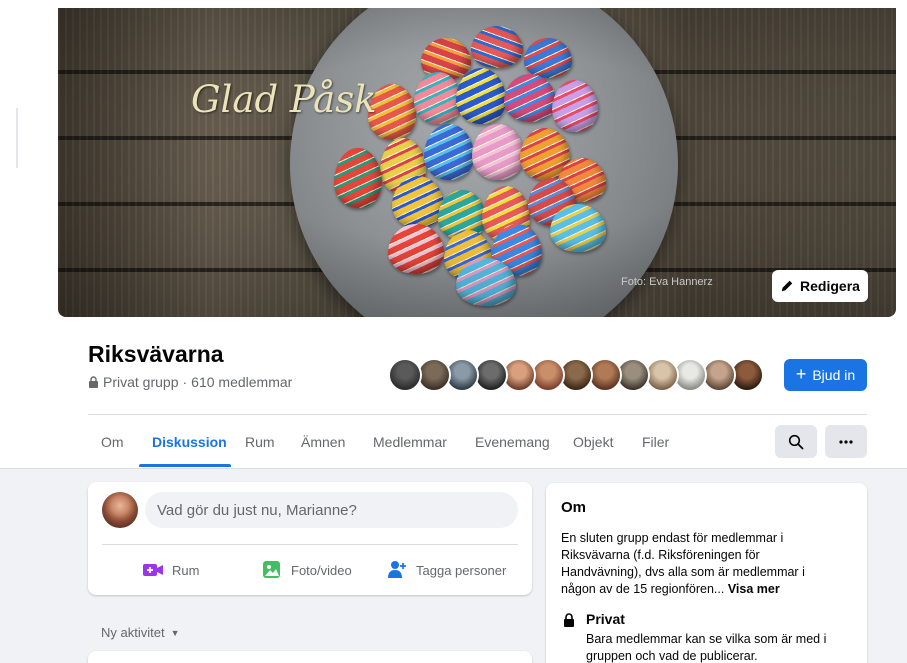 The height and width of the screenshot is (663, 907). Describe the element at coordinates (310, 544) in the screenshot. I see `composer-divider` at that location.